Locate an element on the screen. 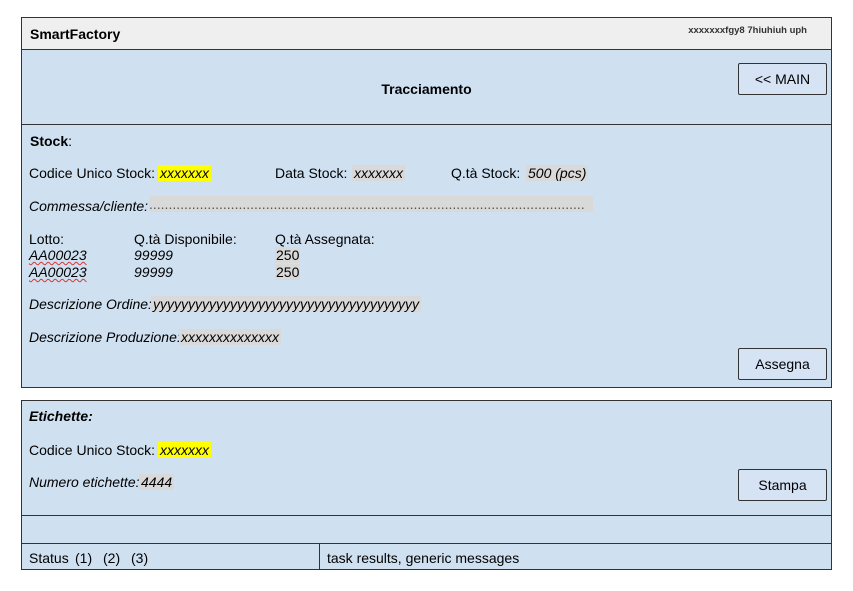 This screenshot has height=591, width=853. descr-ordine-value: yyyyyyyyyyyyyyyyyyyyyyyyyyyyyyyyyyyyyy is located at coordinates (286, 304).